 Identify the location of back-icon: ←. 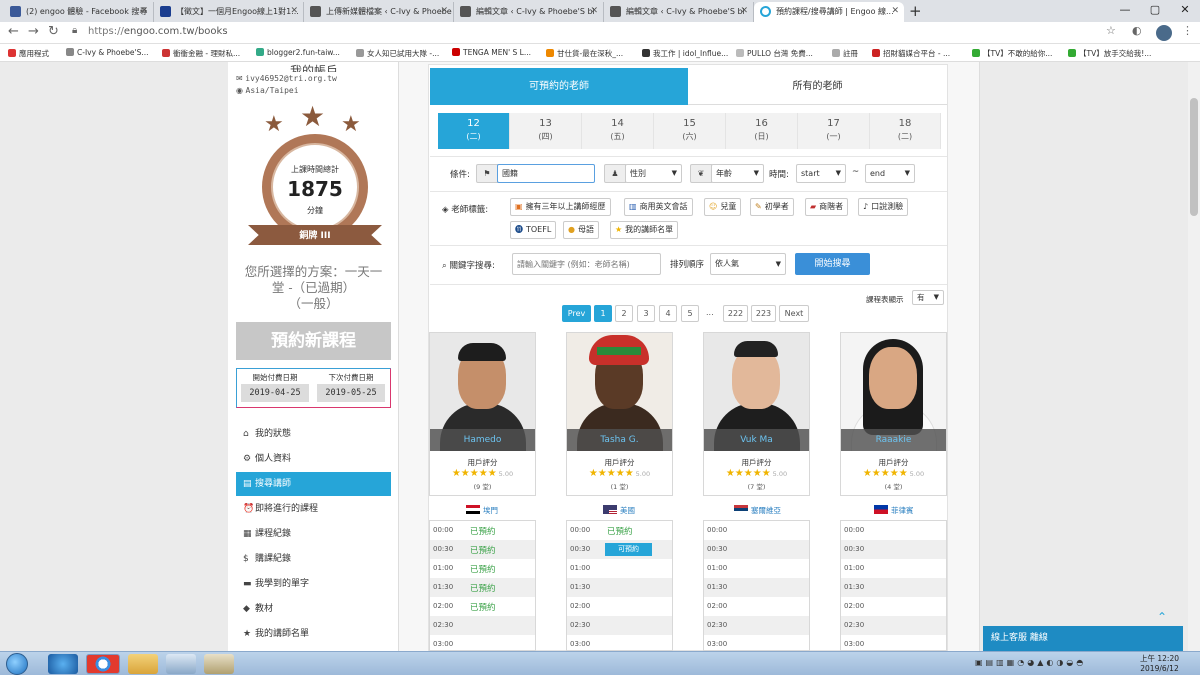
(13, 31).